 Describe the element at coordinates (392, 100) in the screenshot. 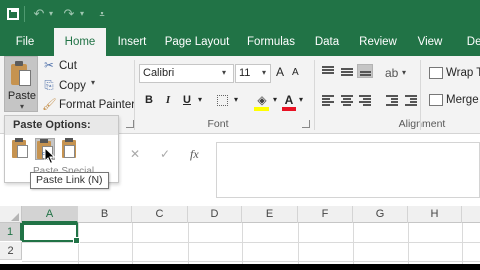

I see `decrease-indent-button` at that location.